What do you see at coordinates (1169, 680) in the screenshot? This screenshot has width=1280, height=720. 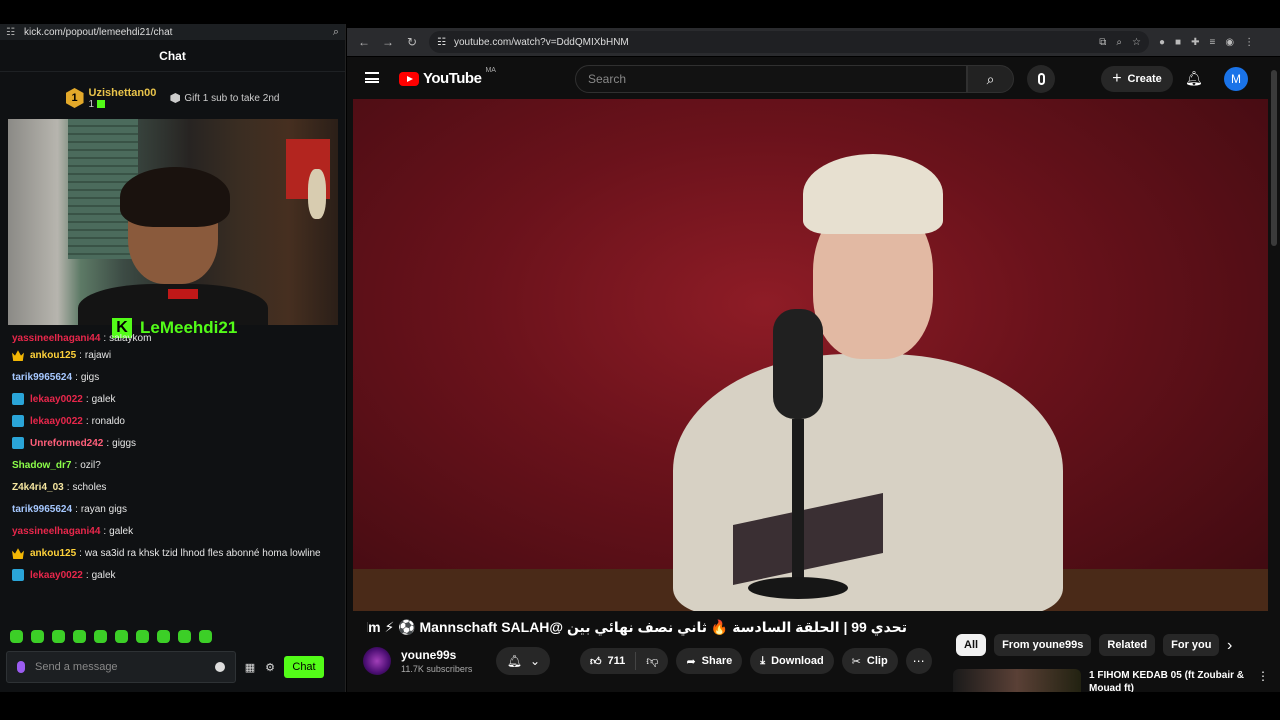 I see `recommended-title: 1 FIHOM KEDAB 05 (ft Zoubair & Mouad ft)` at bounding box center [1169, 680].